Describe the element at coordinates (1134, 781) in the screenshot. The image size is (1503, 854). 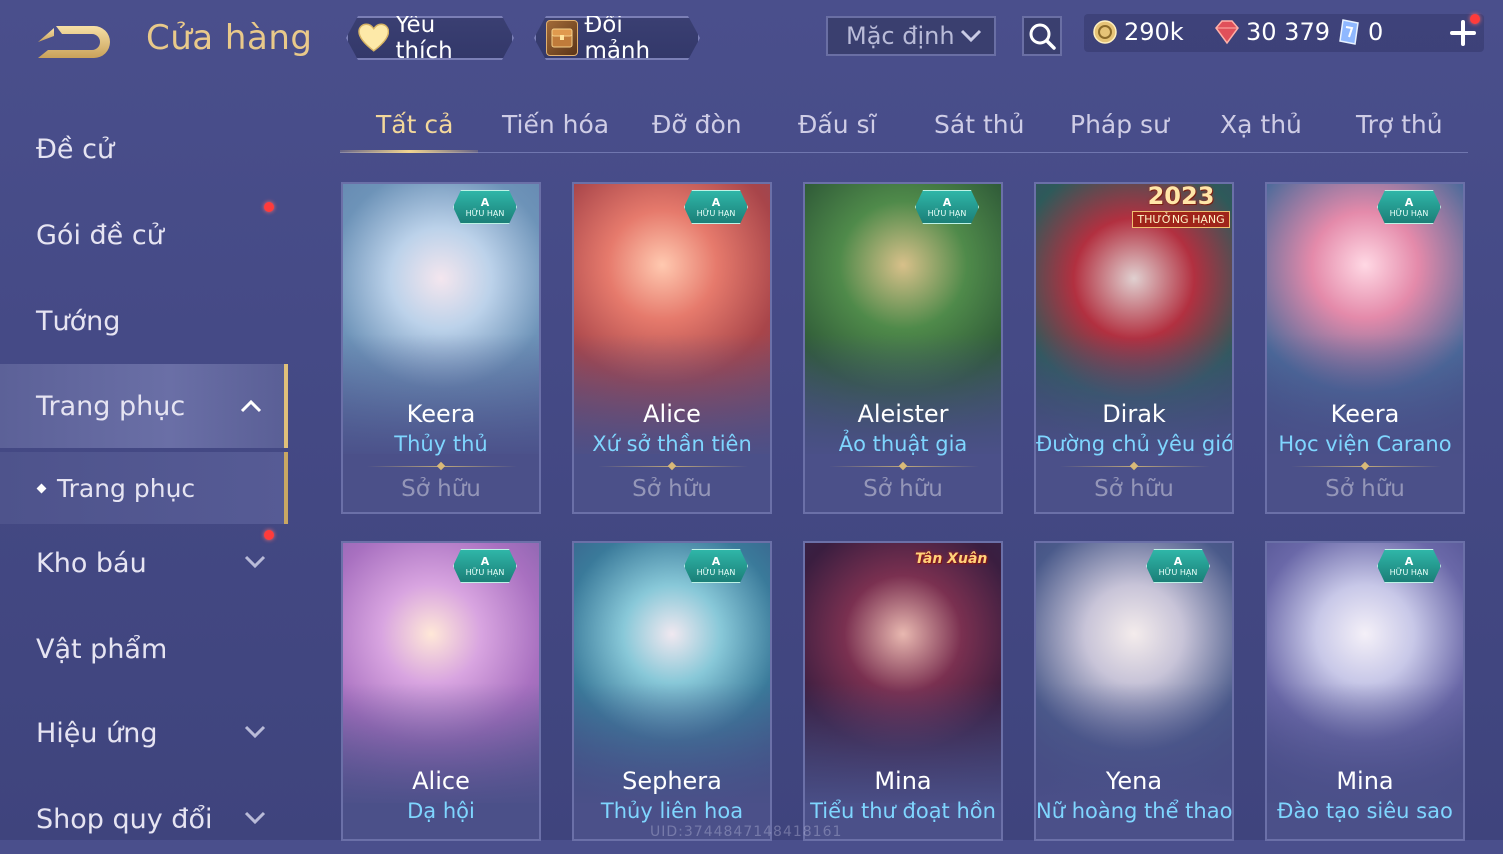
I see `hero-name: Yena` at that location.